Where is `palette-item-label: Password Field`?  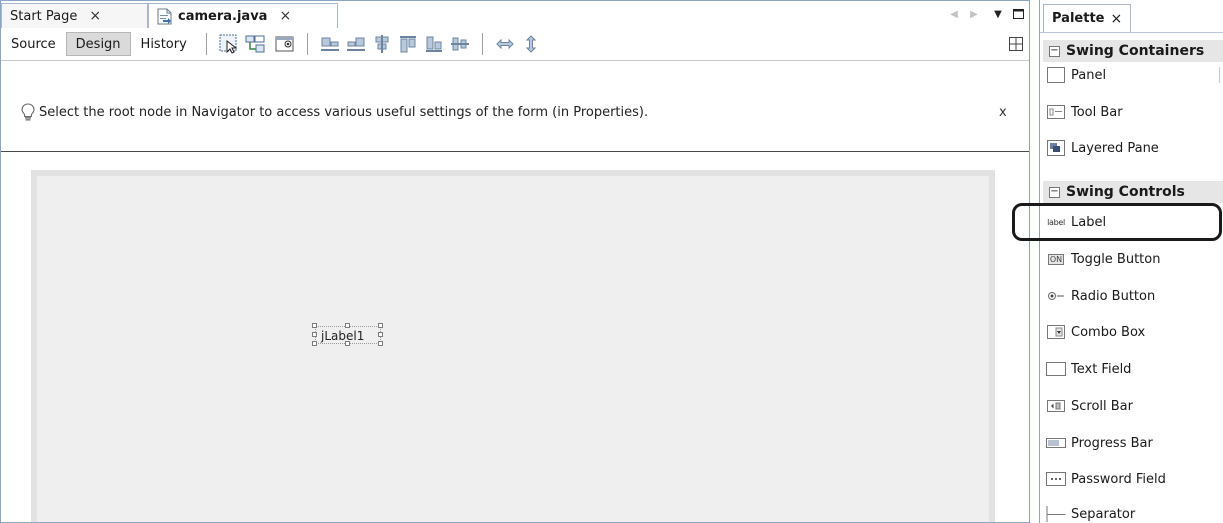 palette-item-label: Password Field is located at coordinates (1118, 479).